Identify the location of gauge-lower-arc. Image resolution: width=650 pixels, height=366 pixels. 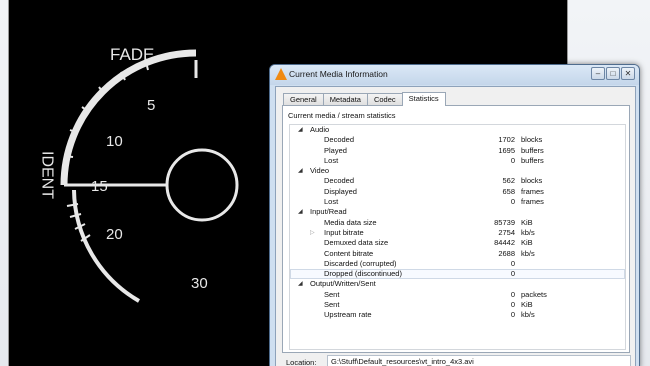
(106, 246).